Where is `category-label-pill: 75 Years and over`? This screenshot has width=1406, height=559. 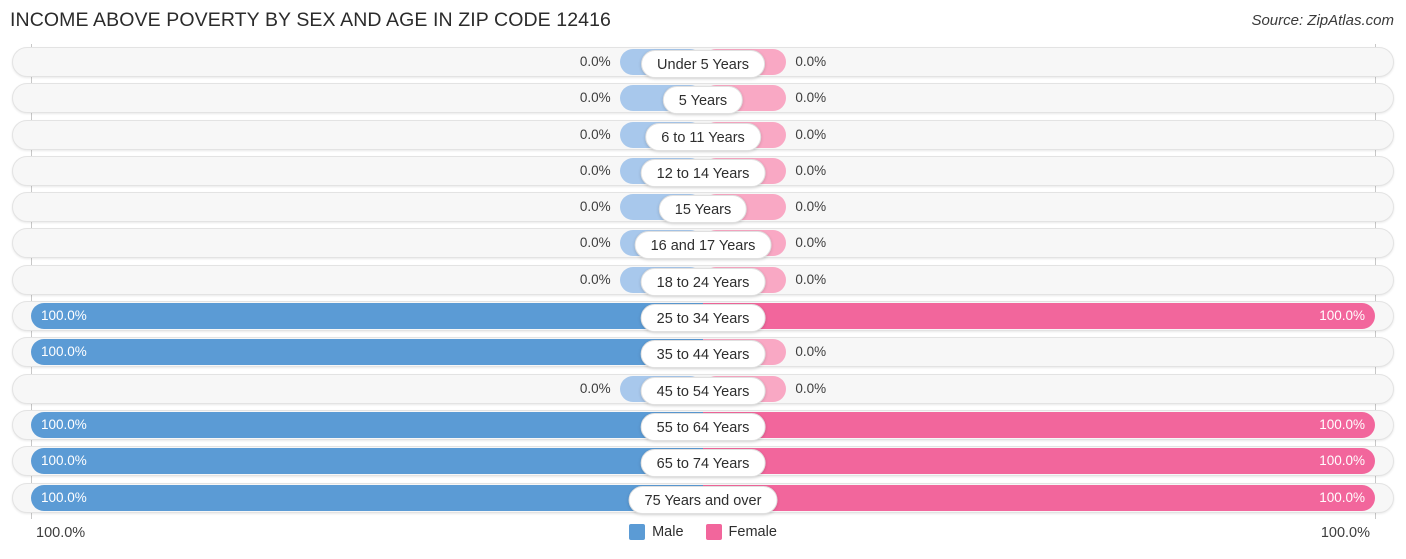 category-label-pill: 75 Years and over is located at coordinates (703, 499).